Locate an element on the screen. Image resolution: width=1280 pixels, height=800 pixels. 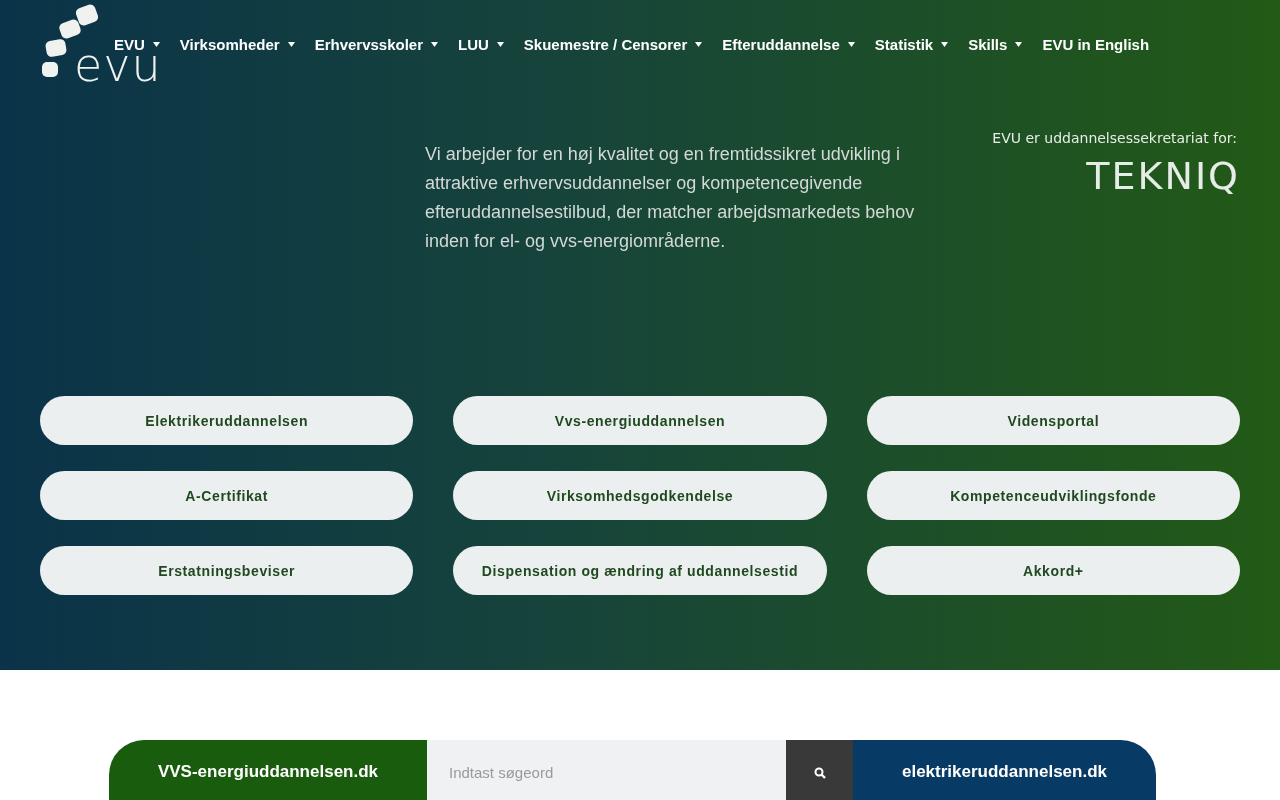
link-button: Virksomhedsgodkendelse is located at coordinates (640, 495).